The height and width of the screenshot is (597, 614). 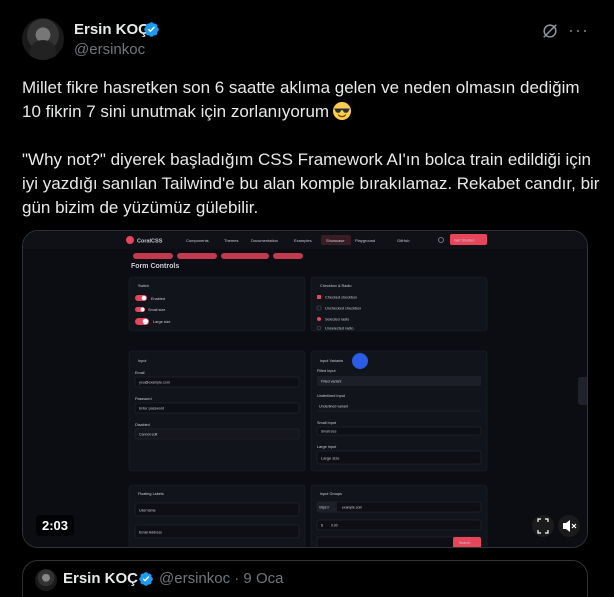 I want to click on radio-label-unselected: Unselected radio, so click(x=339, y=329).